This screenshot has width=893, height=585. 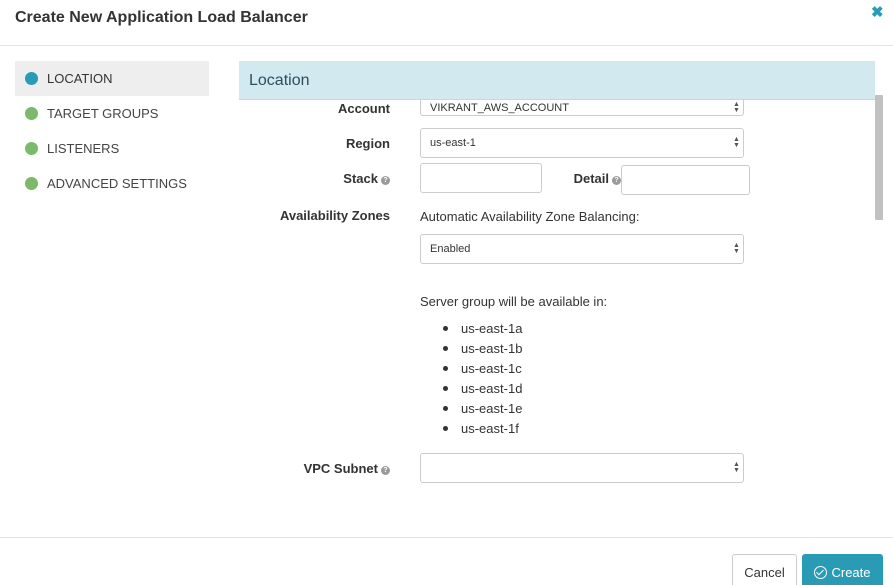 What do you see at coordinates (103, 113) in the screenshot?
I see `nav-item-label: TARGET GROUPS` at bounding box center [103, 113].